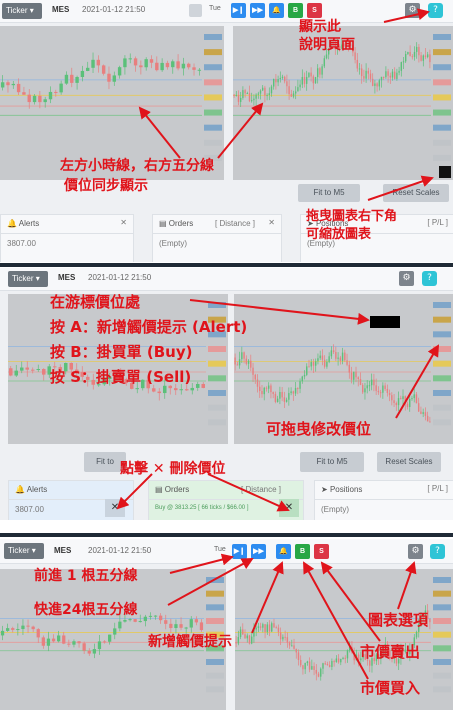  Describe the element at coordinates (437, 222) in the screenshot. I see `positions-pl: [ P/L ]` at that location.